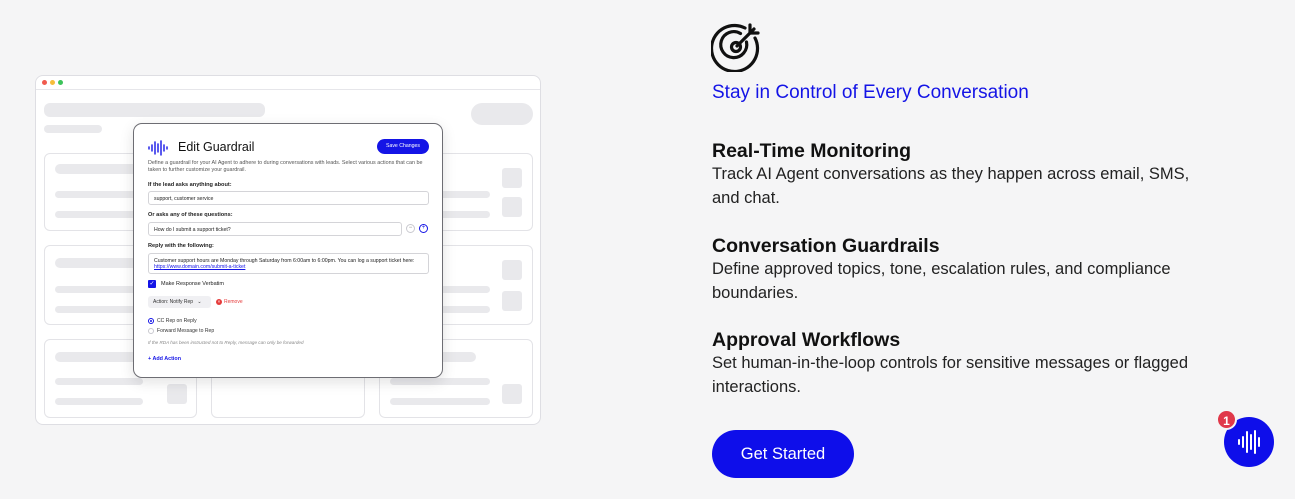  What do you see at coordinates (44, 82) in the screenshot?
I see `window-close-dot` at bounding box center [44, 82].